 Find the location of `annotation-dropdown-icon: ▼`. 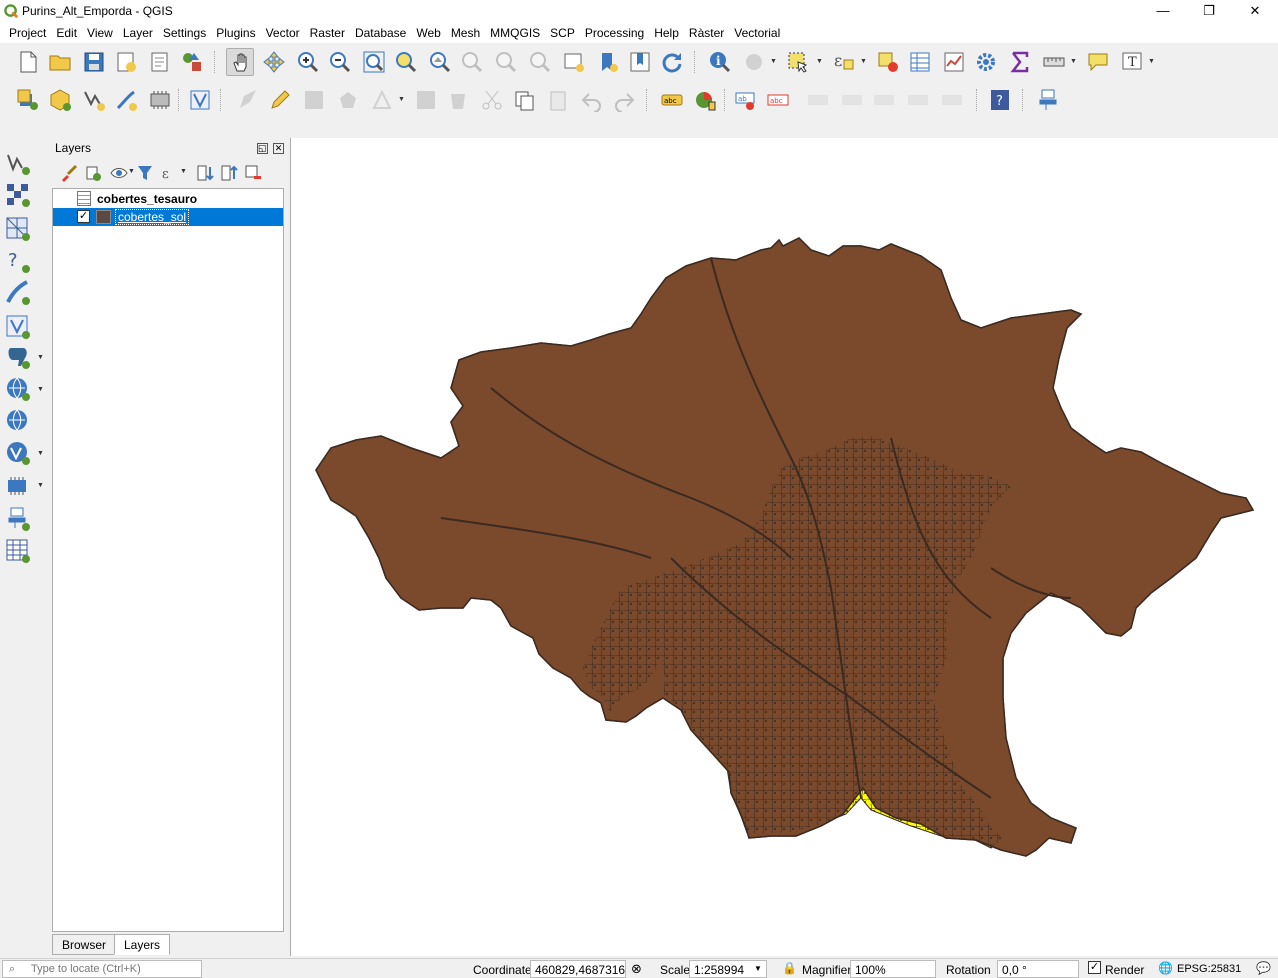

annotation-dropdown-icon: ▼ is located at coordinates (1152, 62).